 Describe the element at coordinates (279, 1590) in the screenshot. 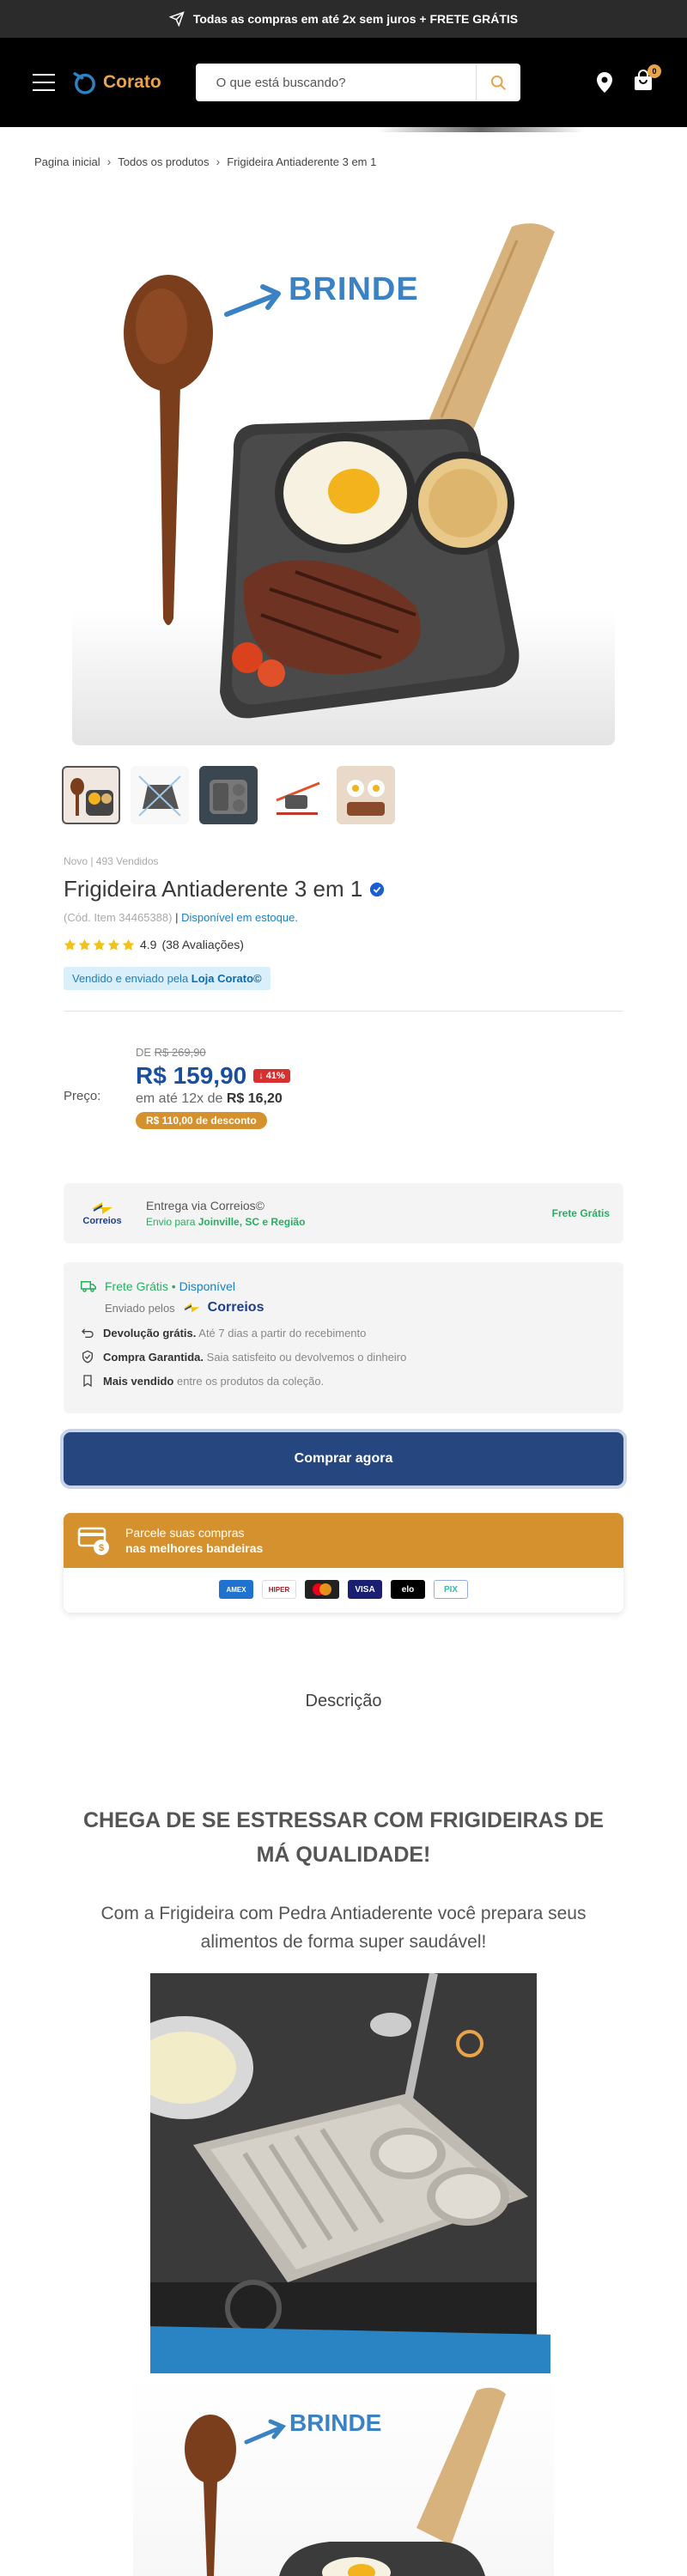

I see `hipercard-icon: HIPER` at that location.